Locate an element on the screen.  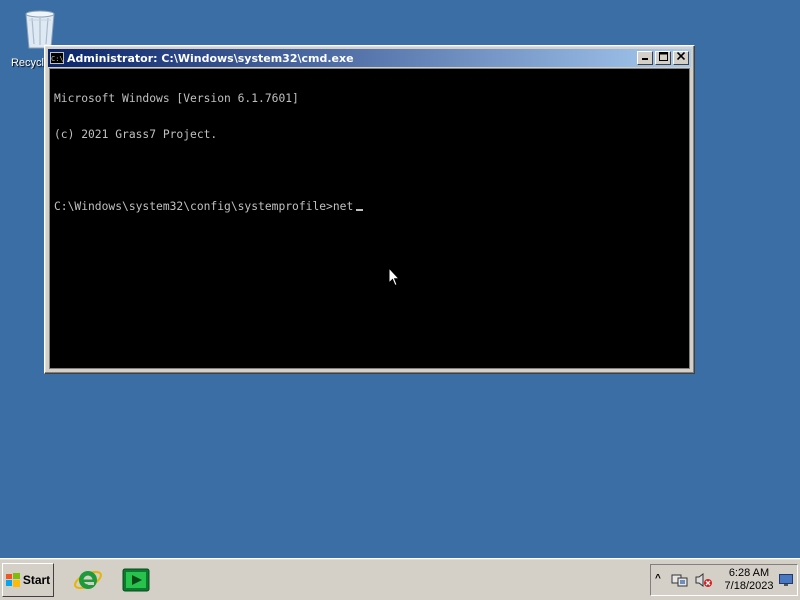
volume-muted-icon is located at coordinates (704, 580).